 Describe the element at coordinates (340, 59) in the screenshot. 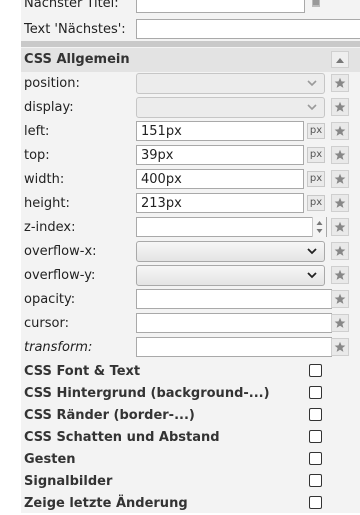

I see `triangle-up-icon` at that location.